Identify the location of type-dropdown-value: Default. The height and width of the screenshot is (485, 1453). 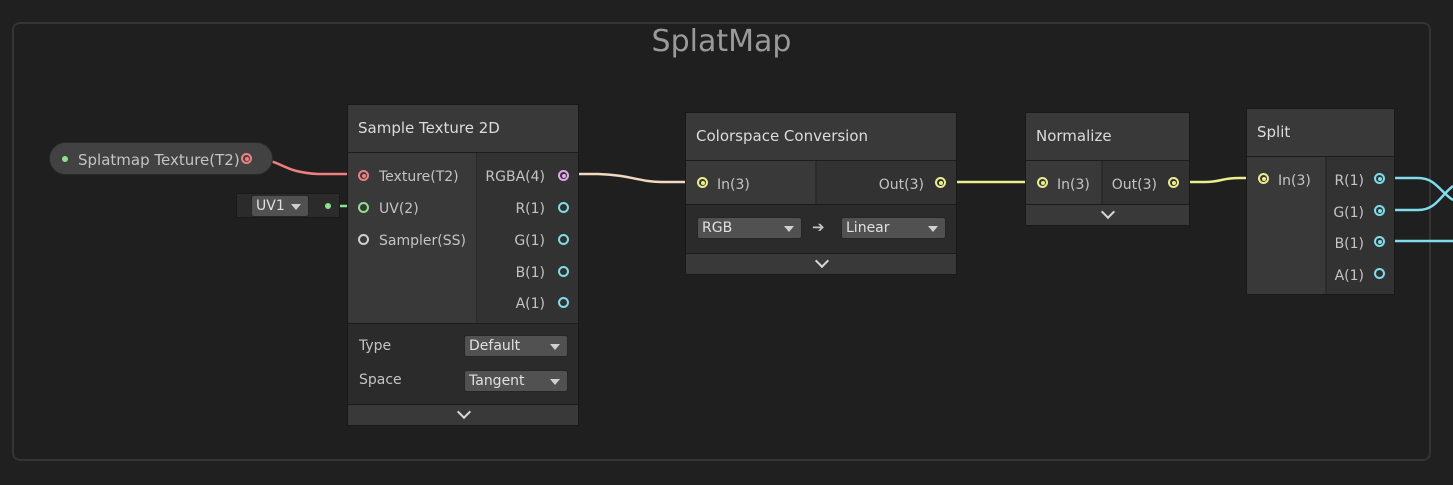
(495, 346).